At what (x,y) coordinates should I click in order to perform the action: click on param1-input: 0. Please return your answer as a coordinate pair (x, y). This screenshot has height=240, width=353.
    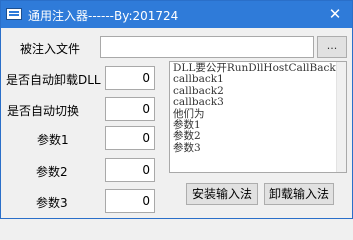
    Looking at the image, I should click on (130, 138).